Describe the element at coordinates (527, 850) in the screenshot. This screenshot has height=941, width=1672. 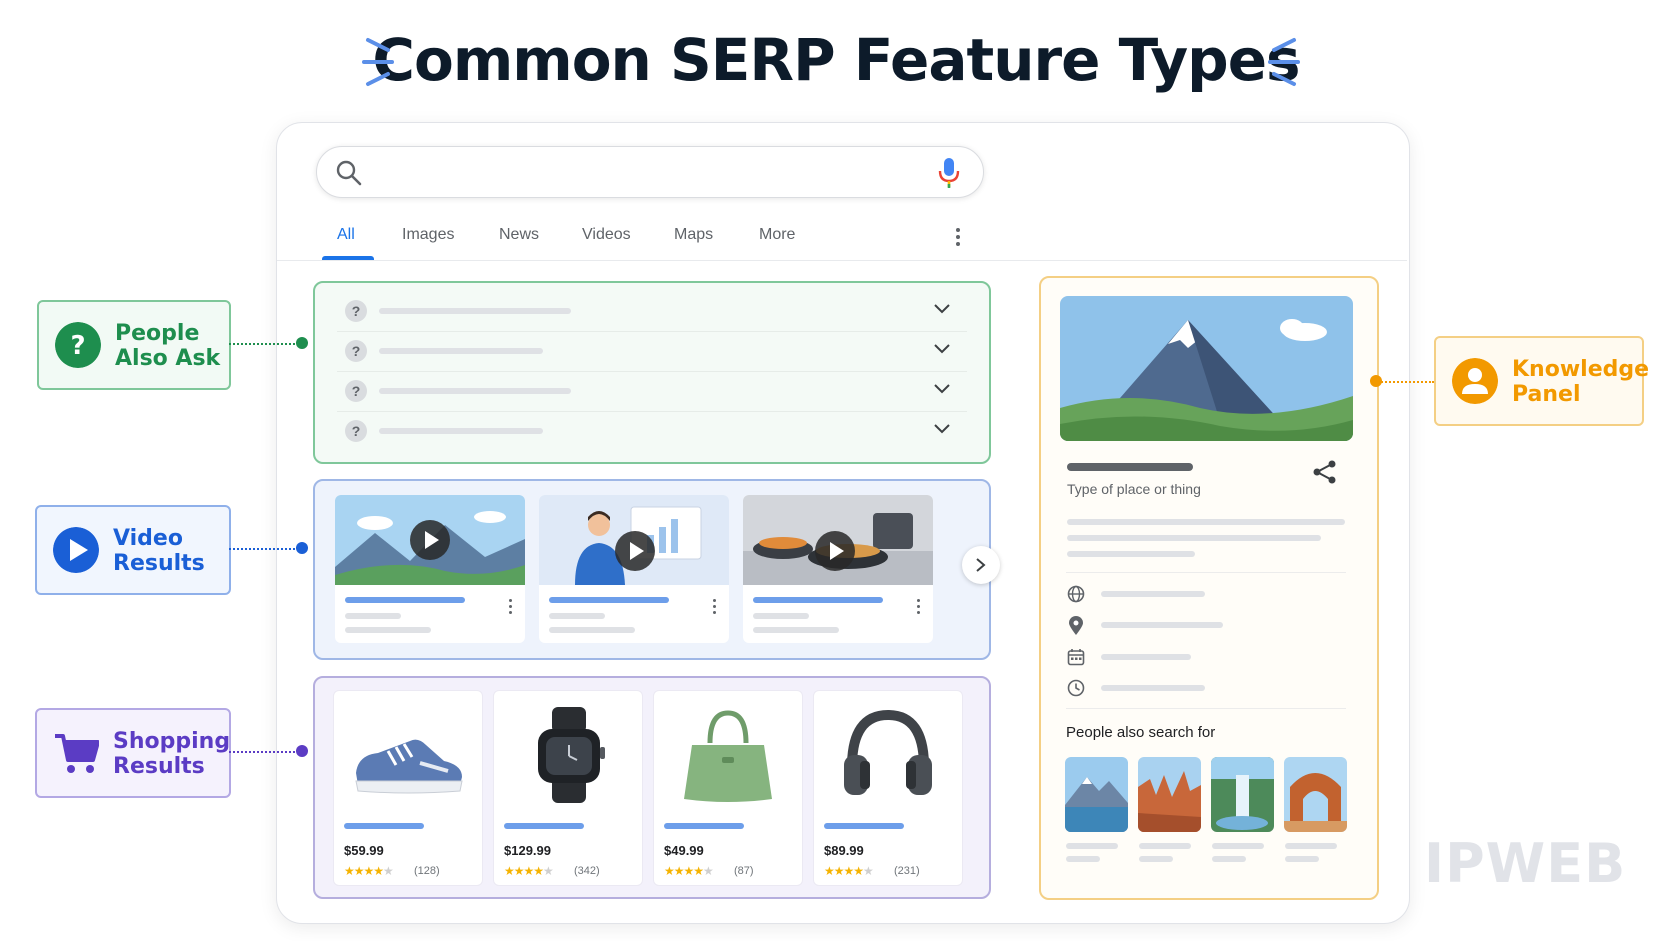
I see `product-price: $129.99` at that location.